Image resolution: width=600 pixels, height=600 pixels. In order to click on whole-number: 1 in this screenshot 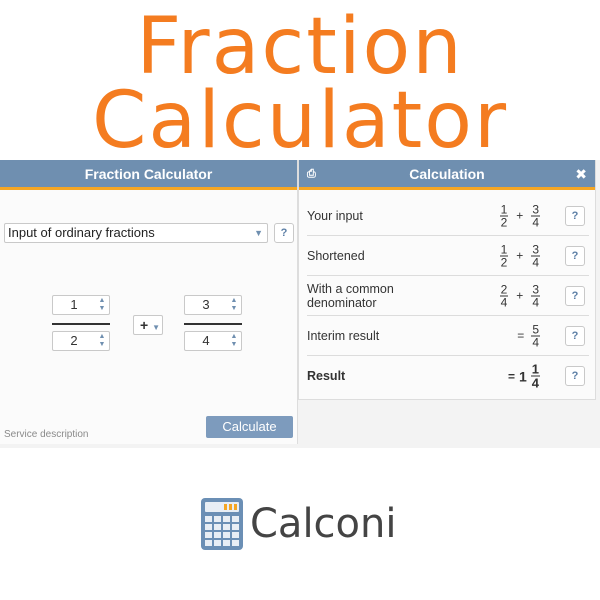, I will do `click(522, 376)`.